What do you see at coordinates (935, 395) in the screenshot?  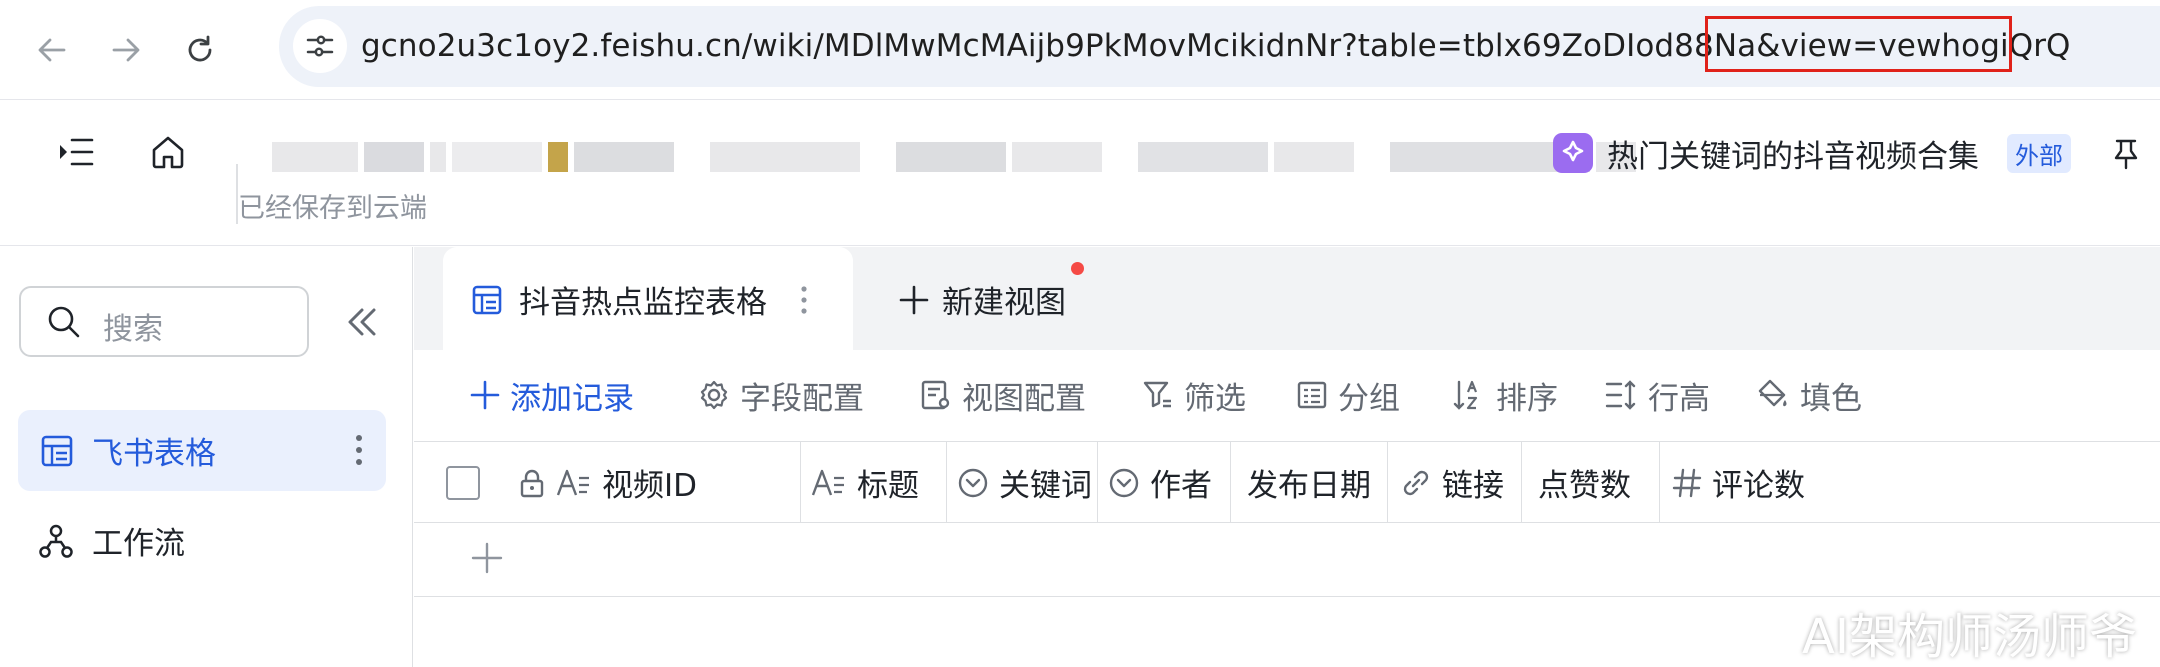 I see `view-config-icon` at bounding box center [935, 395].